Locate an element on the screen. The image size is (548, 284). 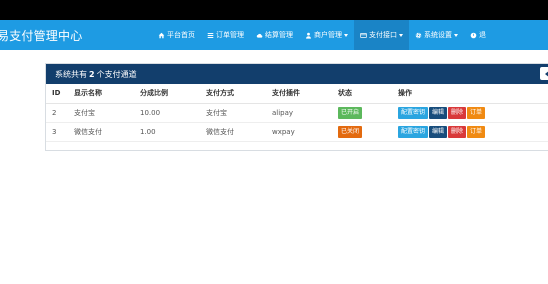
cell-name: 支付宝 is located at coordinates (107, 113).